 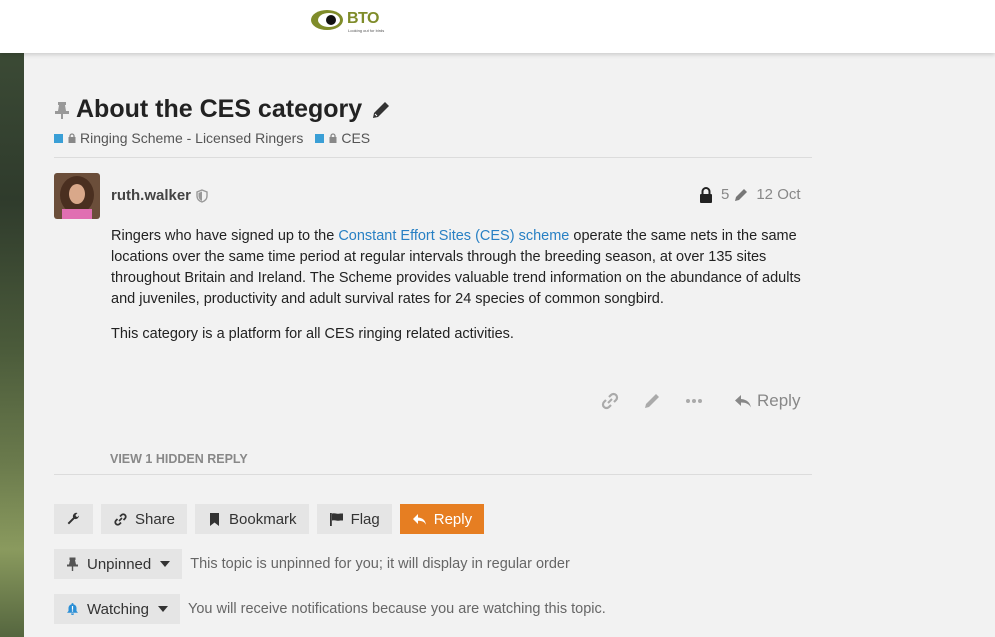 What do you see at coordinates (694, 401) in the screenshot?
I see `more-options-icon` at bounding box center [694, 401].